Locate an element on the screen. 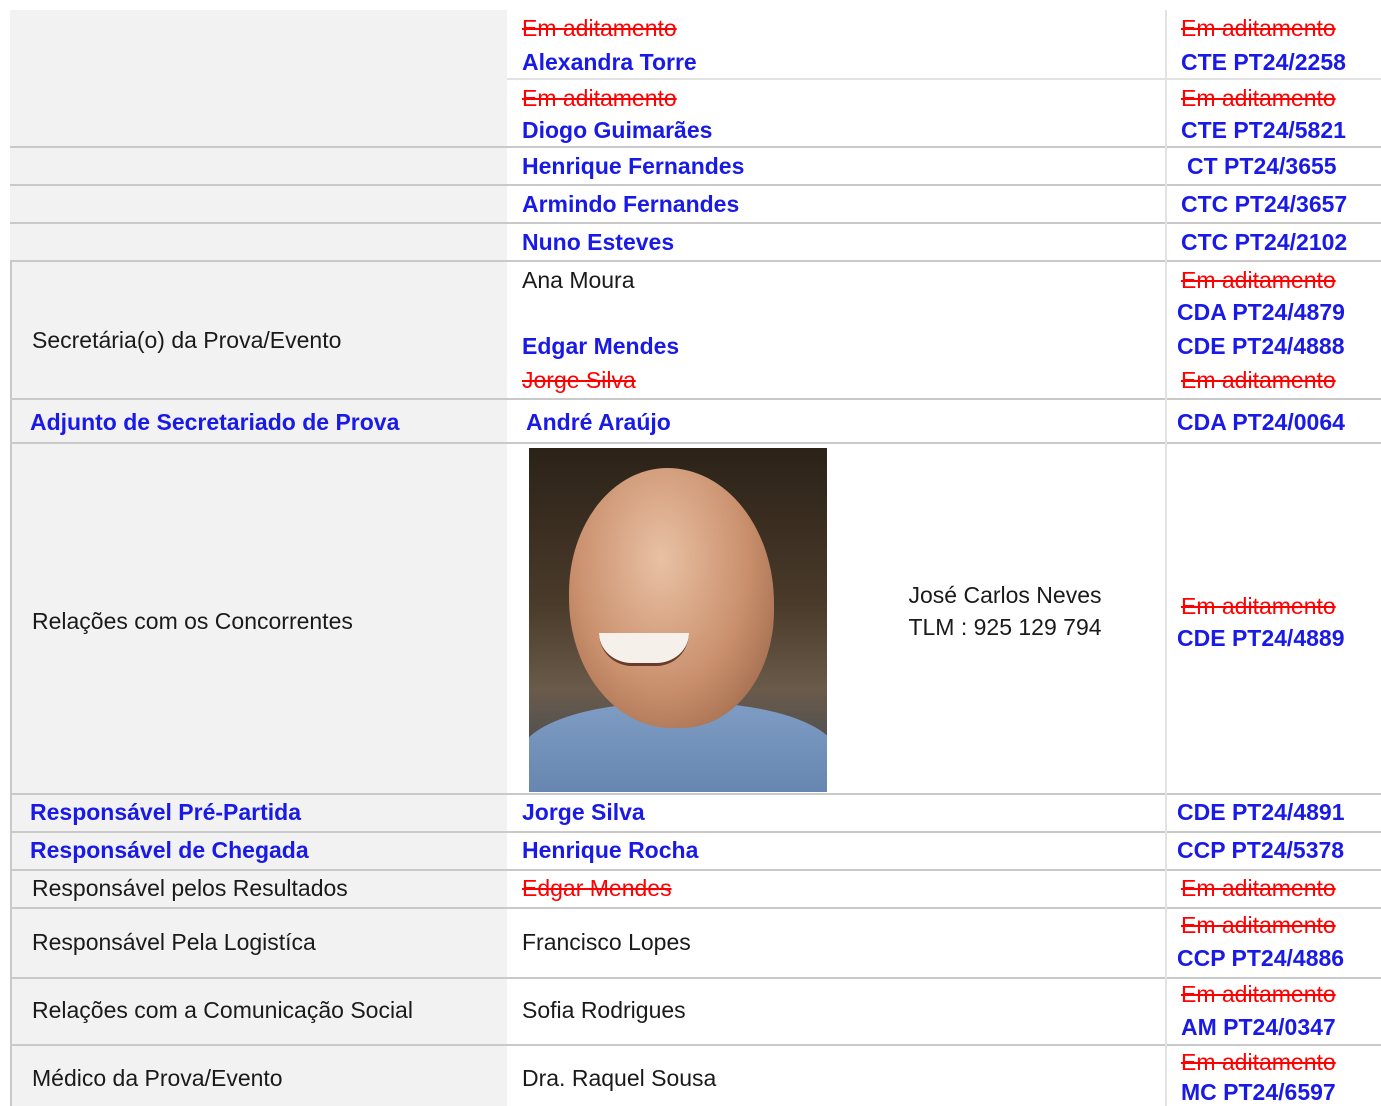  struck-status: Jorge Silva is located at coordinates (579, 380).